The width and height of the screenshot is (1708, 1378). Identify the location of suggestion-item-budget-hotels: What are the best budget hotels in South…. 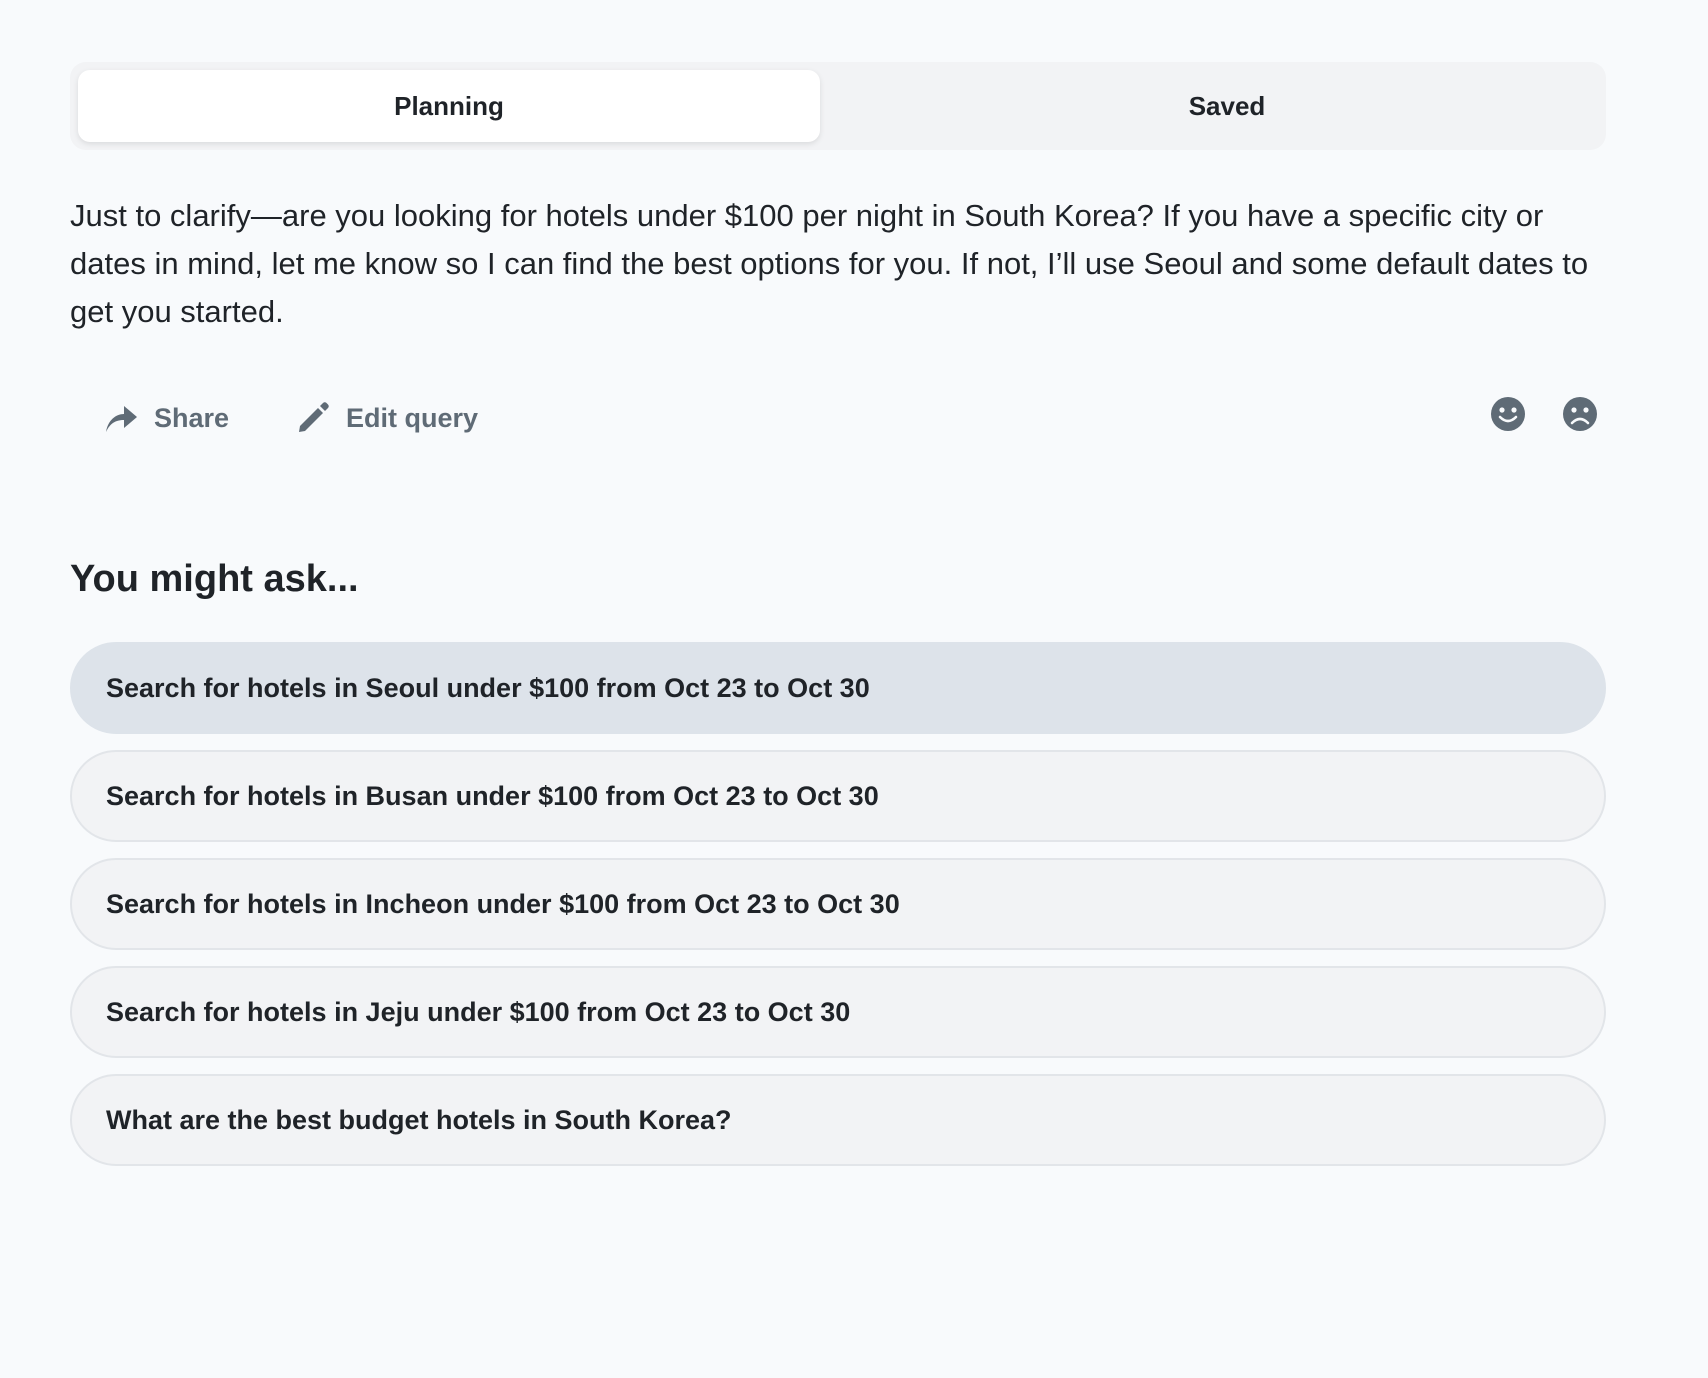
(838, 1120).